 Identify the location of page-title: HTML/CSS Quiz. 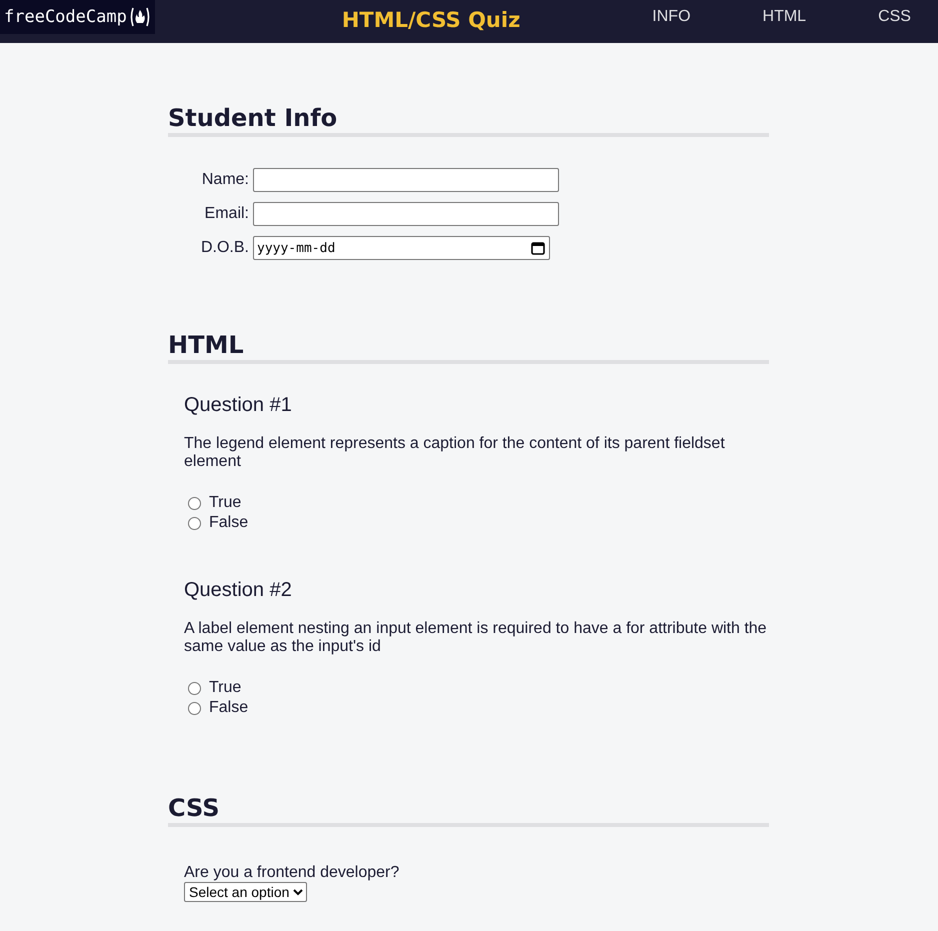
(431, 20).